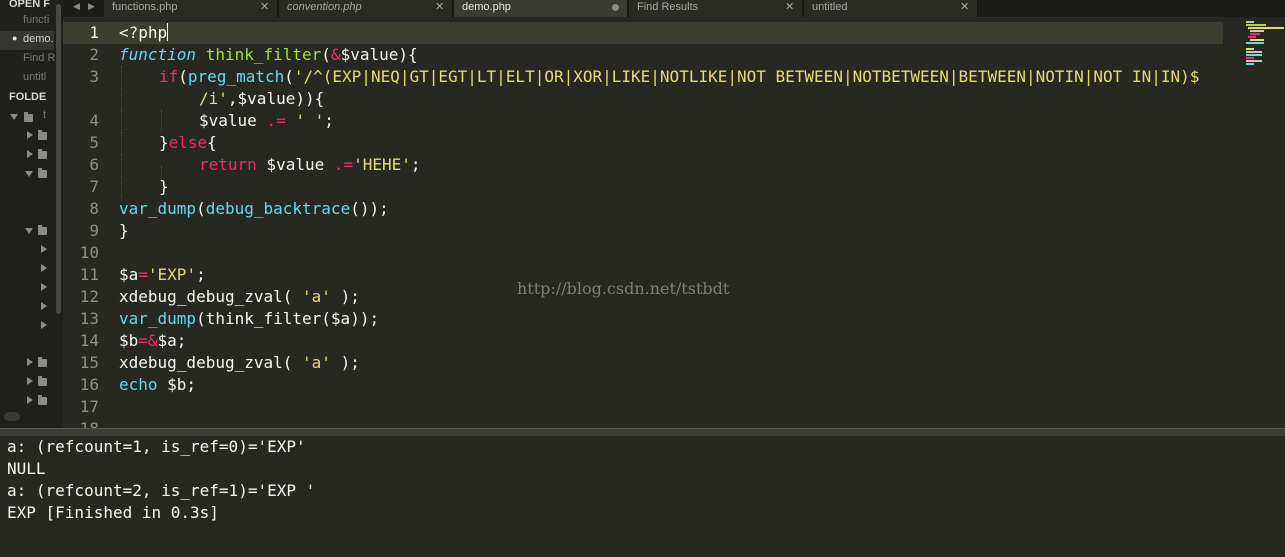 The image size is (1285, 557). What do you see at coordinates (164, 187) in the screenshot?
I see `code-line-7: }` at bounding box center [164, 187].